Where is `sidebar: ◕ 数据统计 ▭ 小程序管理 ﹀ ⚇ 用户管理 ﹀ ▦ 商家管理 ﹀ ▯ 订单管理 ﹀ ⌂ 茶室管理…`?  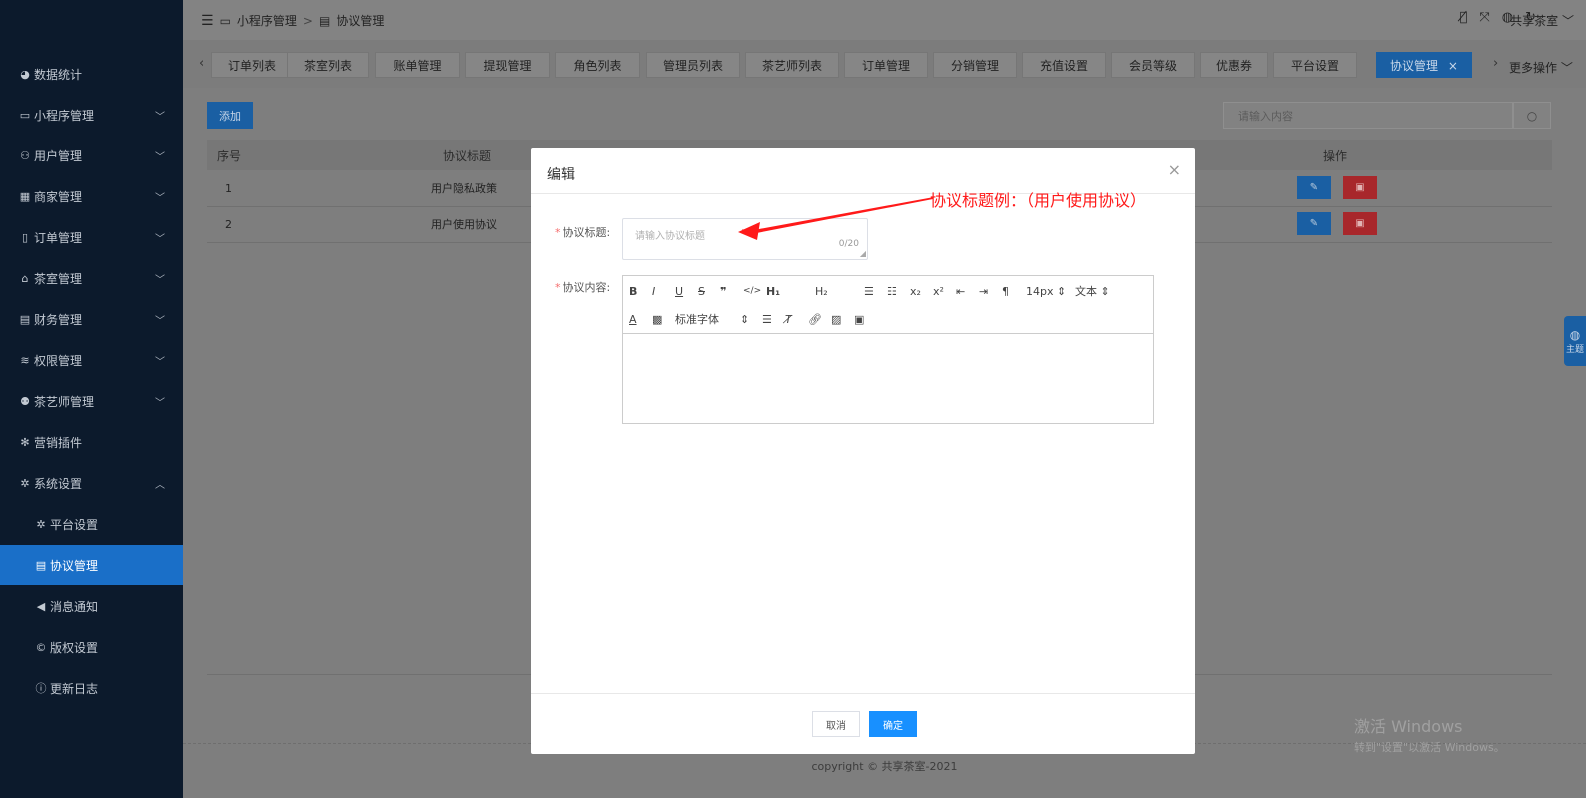 sidebar: ◕ 数据统计 ▭ 小程序管理 ﹀ ⚇ 用户管理 ﹀ ▦ 商家管理 ﹀ ▯ 订单管理 ﹀ ⌂ 茶室管理… is located at coordinates (91, 399).